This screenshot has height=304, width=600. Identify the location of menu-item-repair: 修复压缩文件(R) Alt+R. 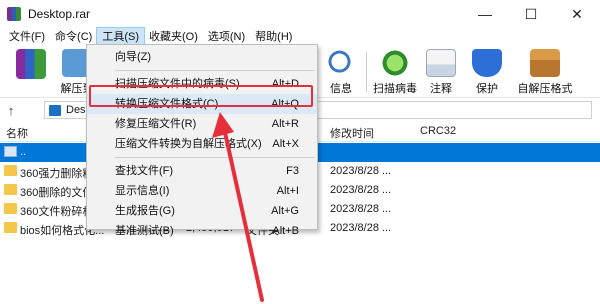
(202, 124).